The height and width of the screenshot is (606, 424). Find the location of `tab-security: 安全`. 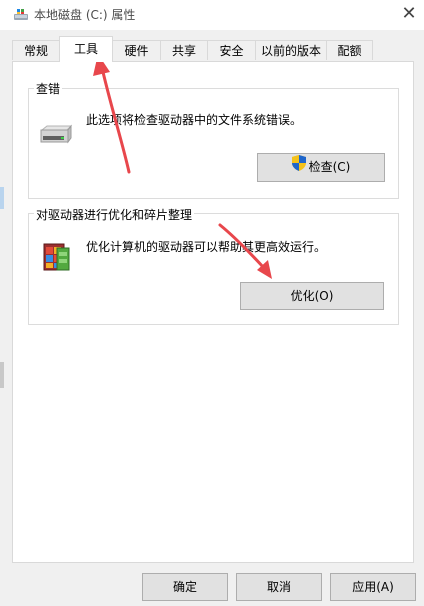

tab-security: 安全 is located at coordinates (231, 50).